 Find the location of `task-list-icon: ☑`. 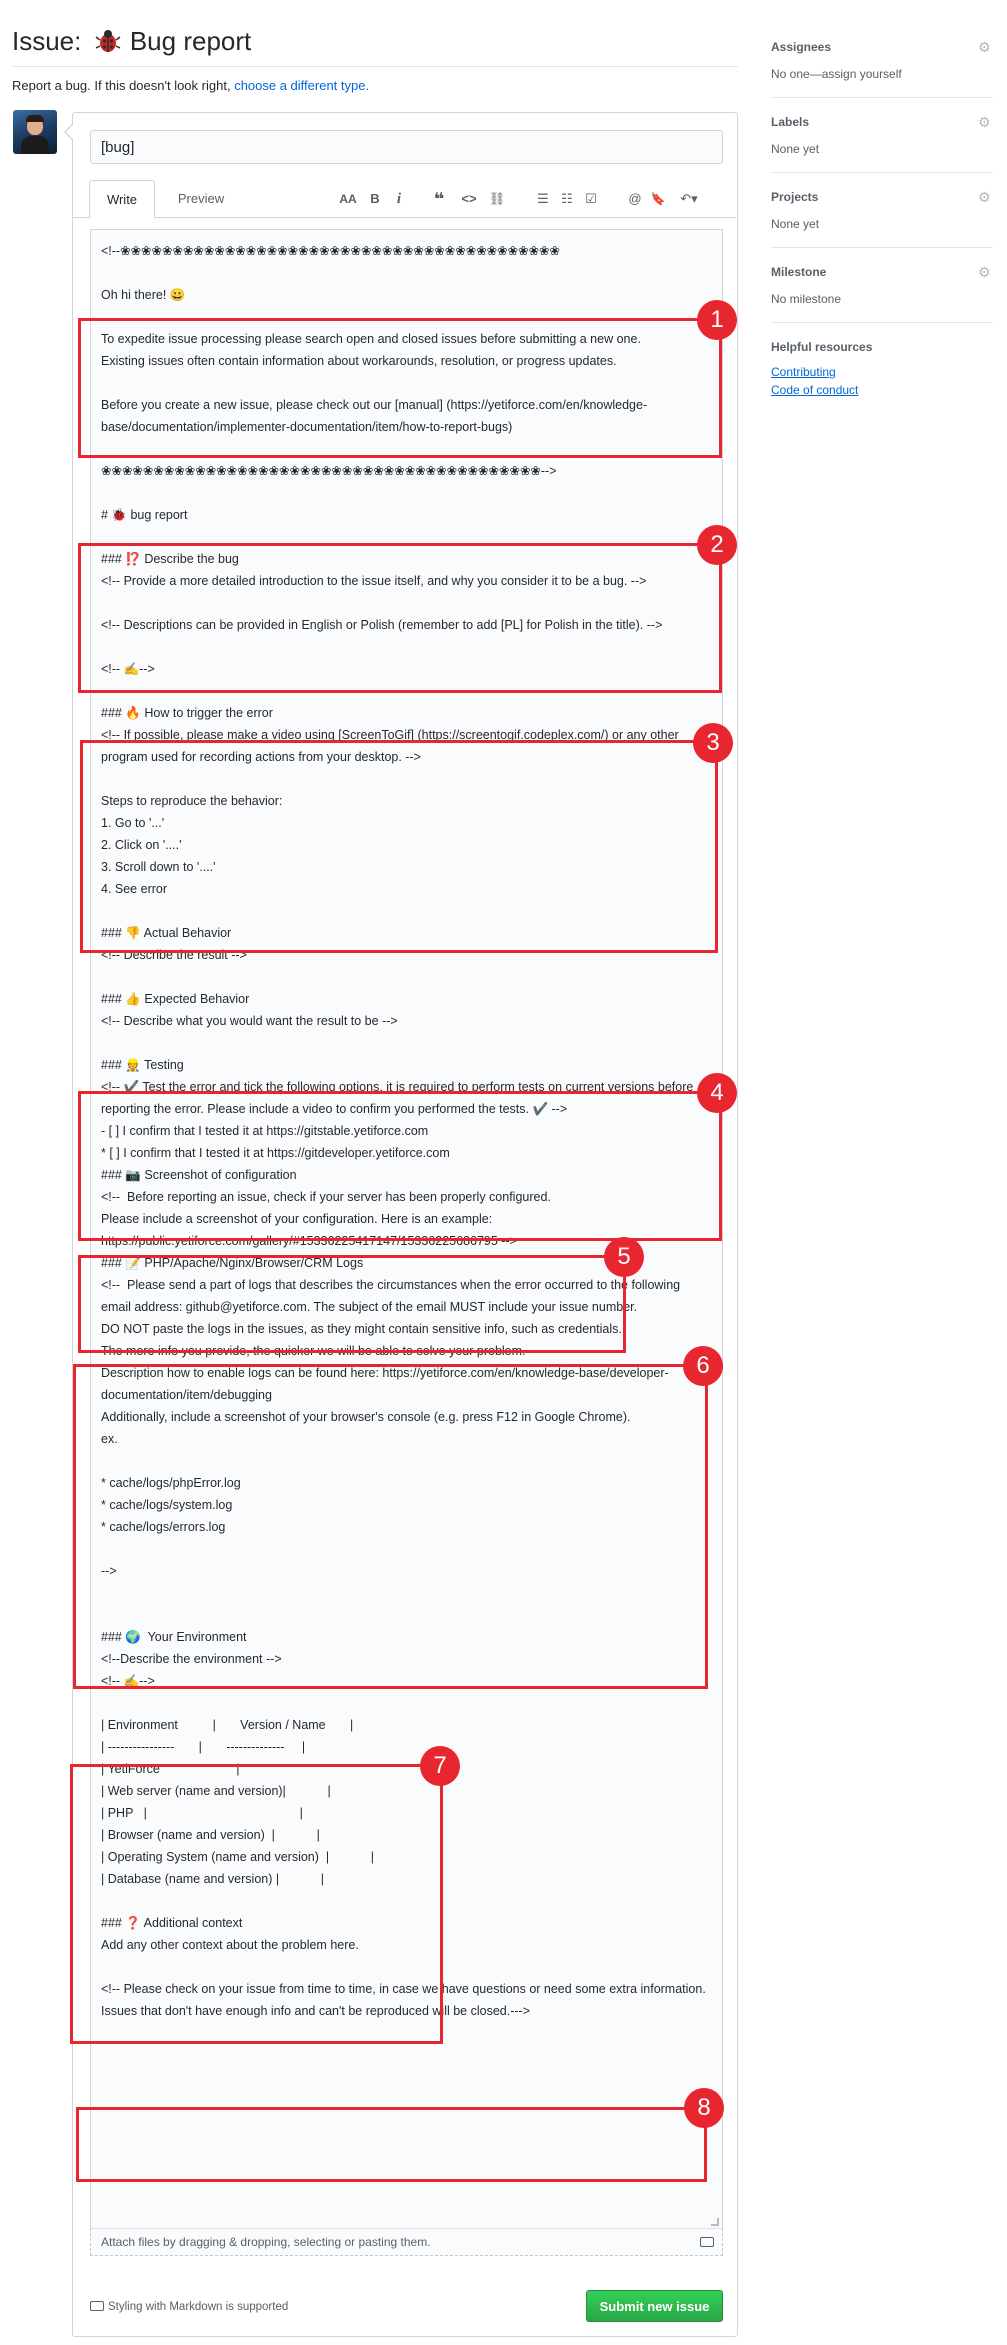

task-list-icon: ☑ is located at coordinates (591, 199).